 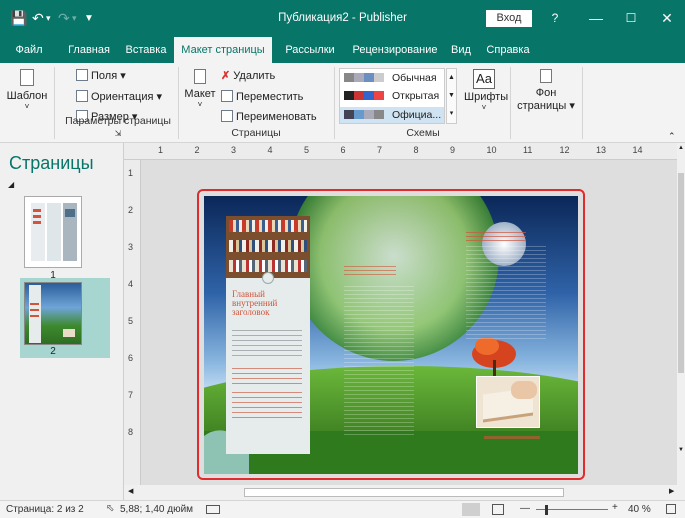 What do you see at coordinates (223, 50) in the screenshot?
I see `tab-page-design: Макет страницы` at bounding box center [223, 50].